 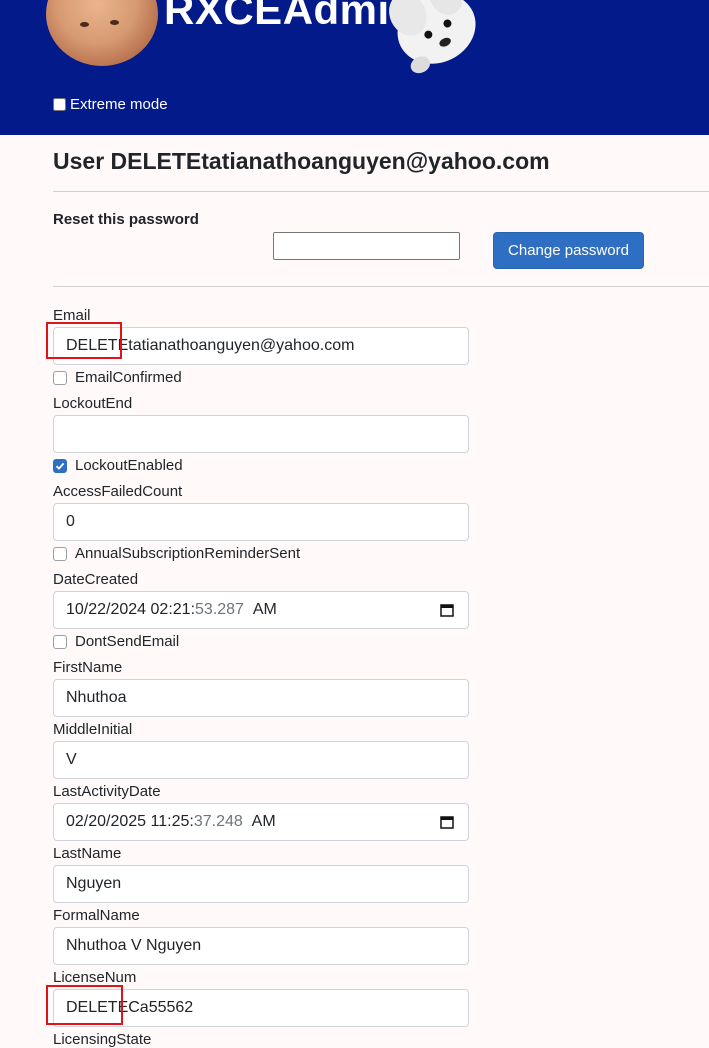 I want to click on access-failed-count-label: AccessFailedCount, so click(x=118, y=491).